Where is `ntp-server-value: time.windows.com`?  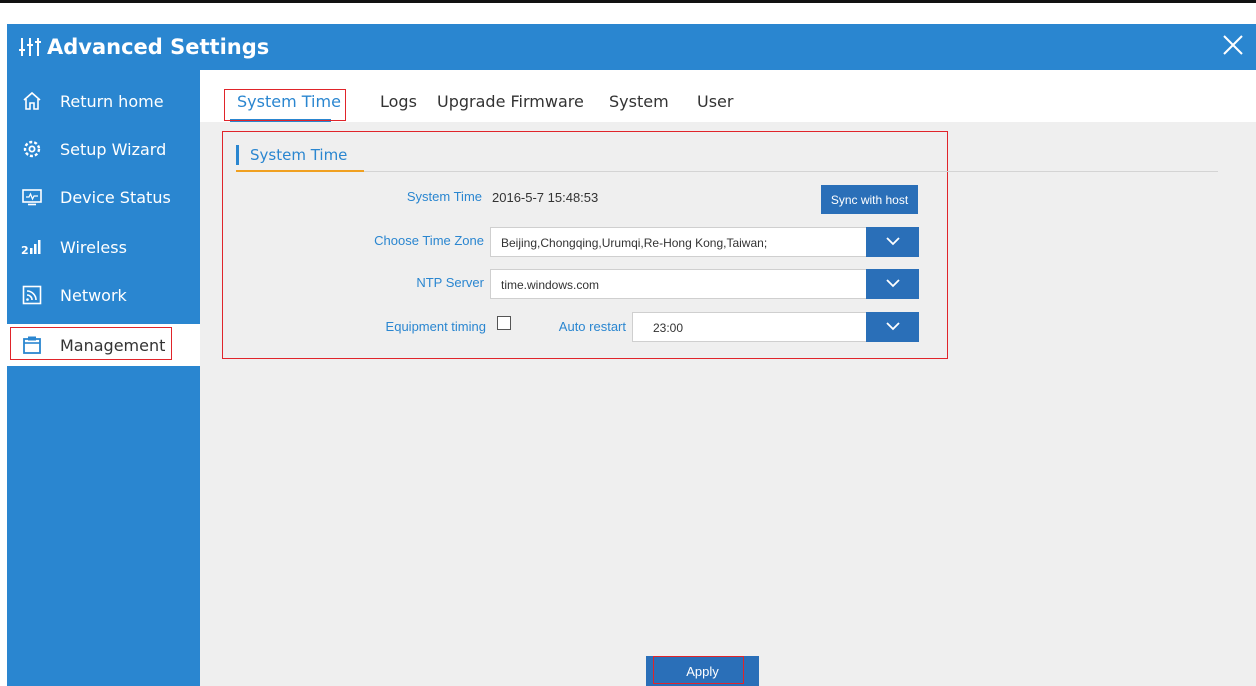
ntp-server-value: time.windows.com is located at coordinates (550, 285).